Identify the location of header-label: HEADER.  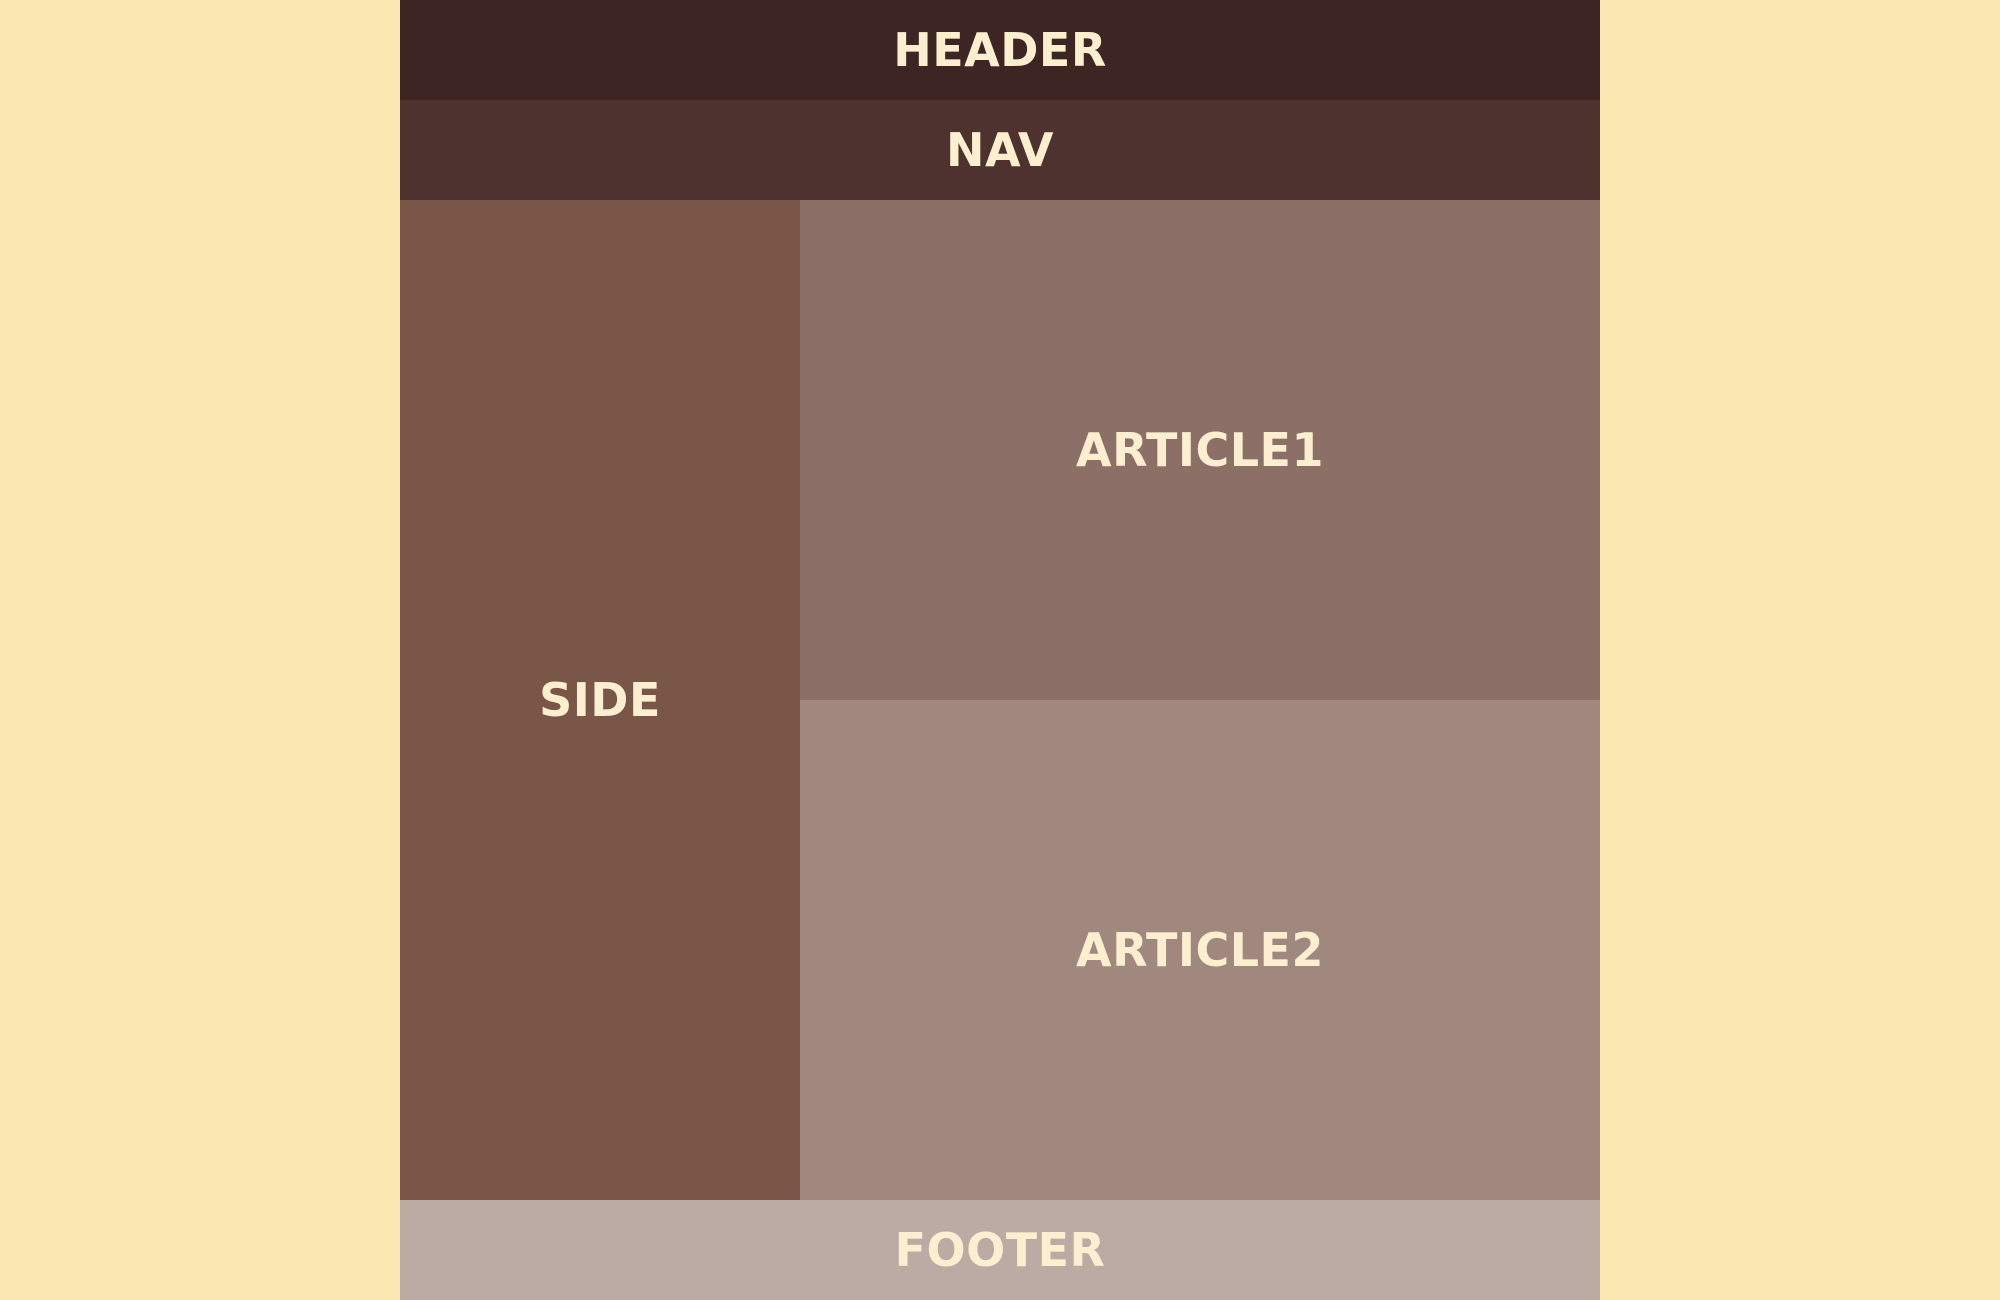
(1000, 50).